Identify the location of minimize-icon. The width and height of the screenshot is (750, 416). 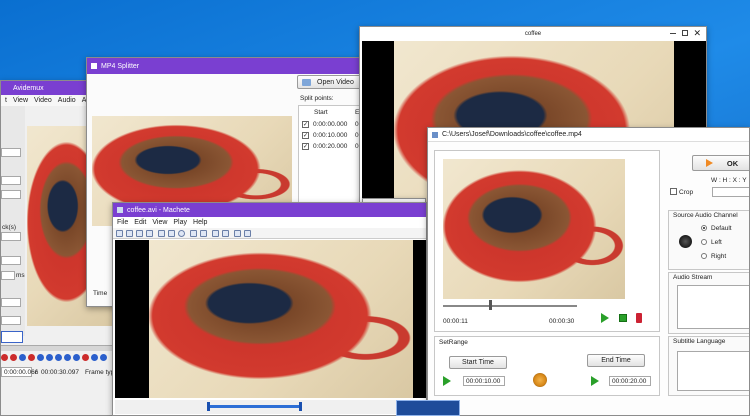
(673, 33).